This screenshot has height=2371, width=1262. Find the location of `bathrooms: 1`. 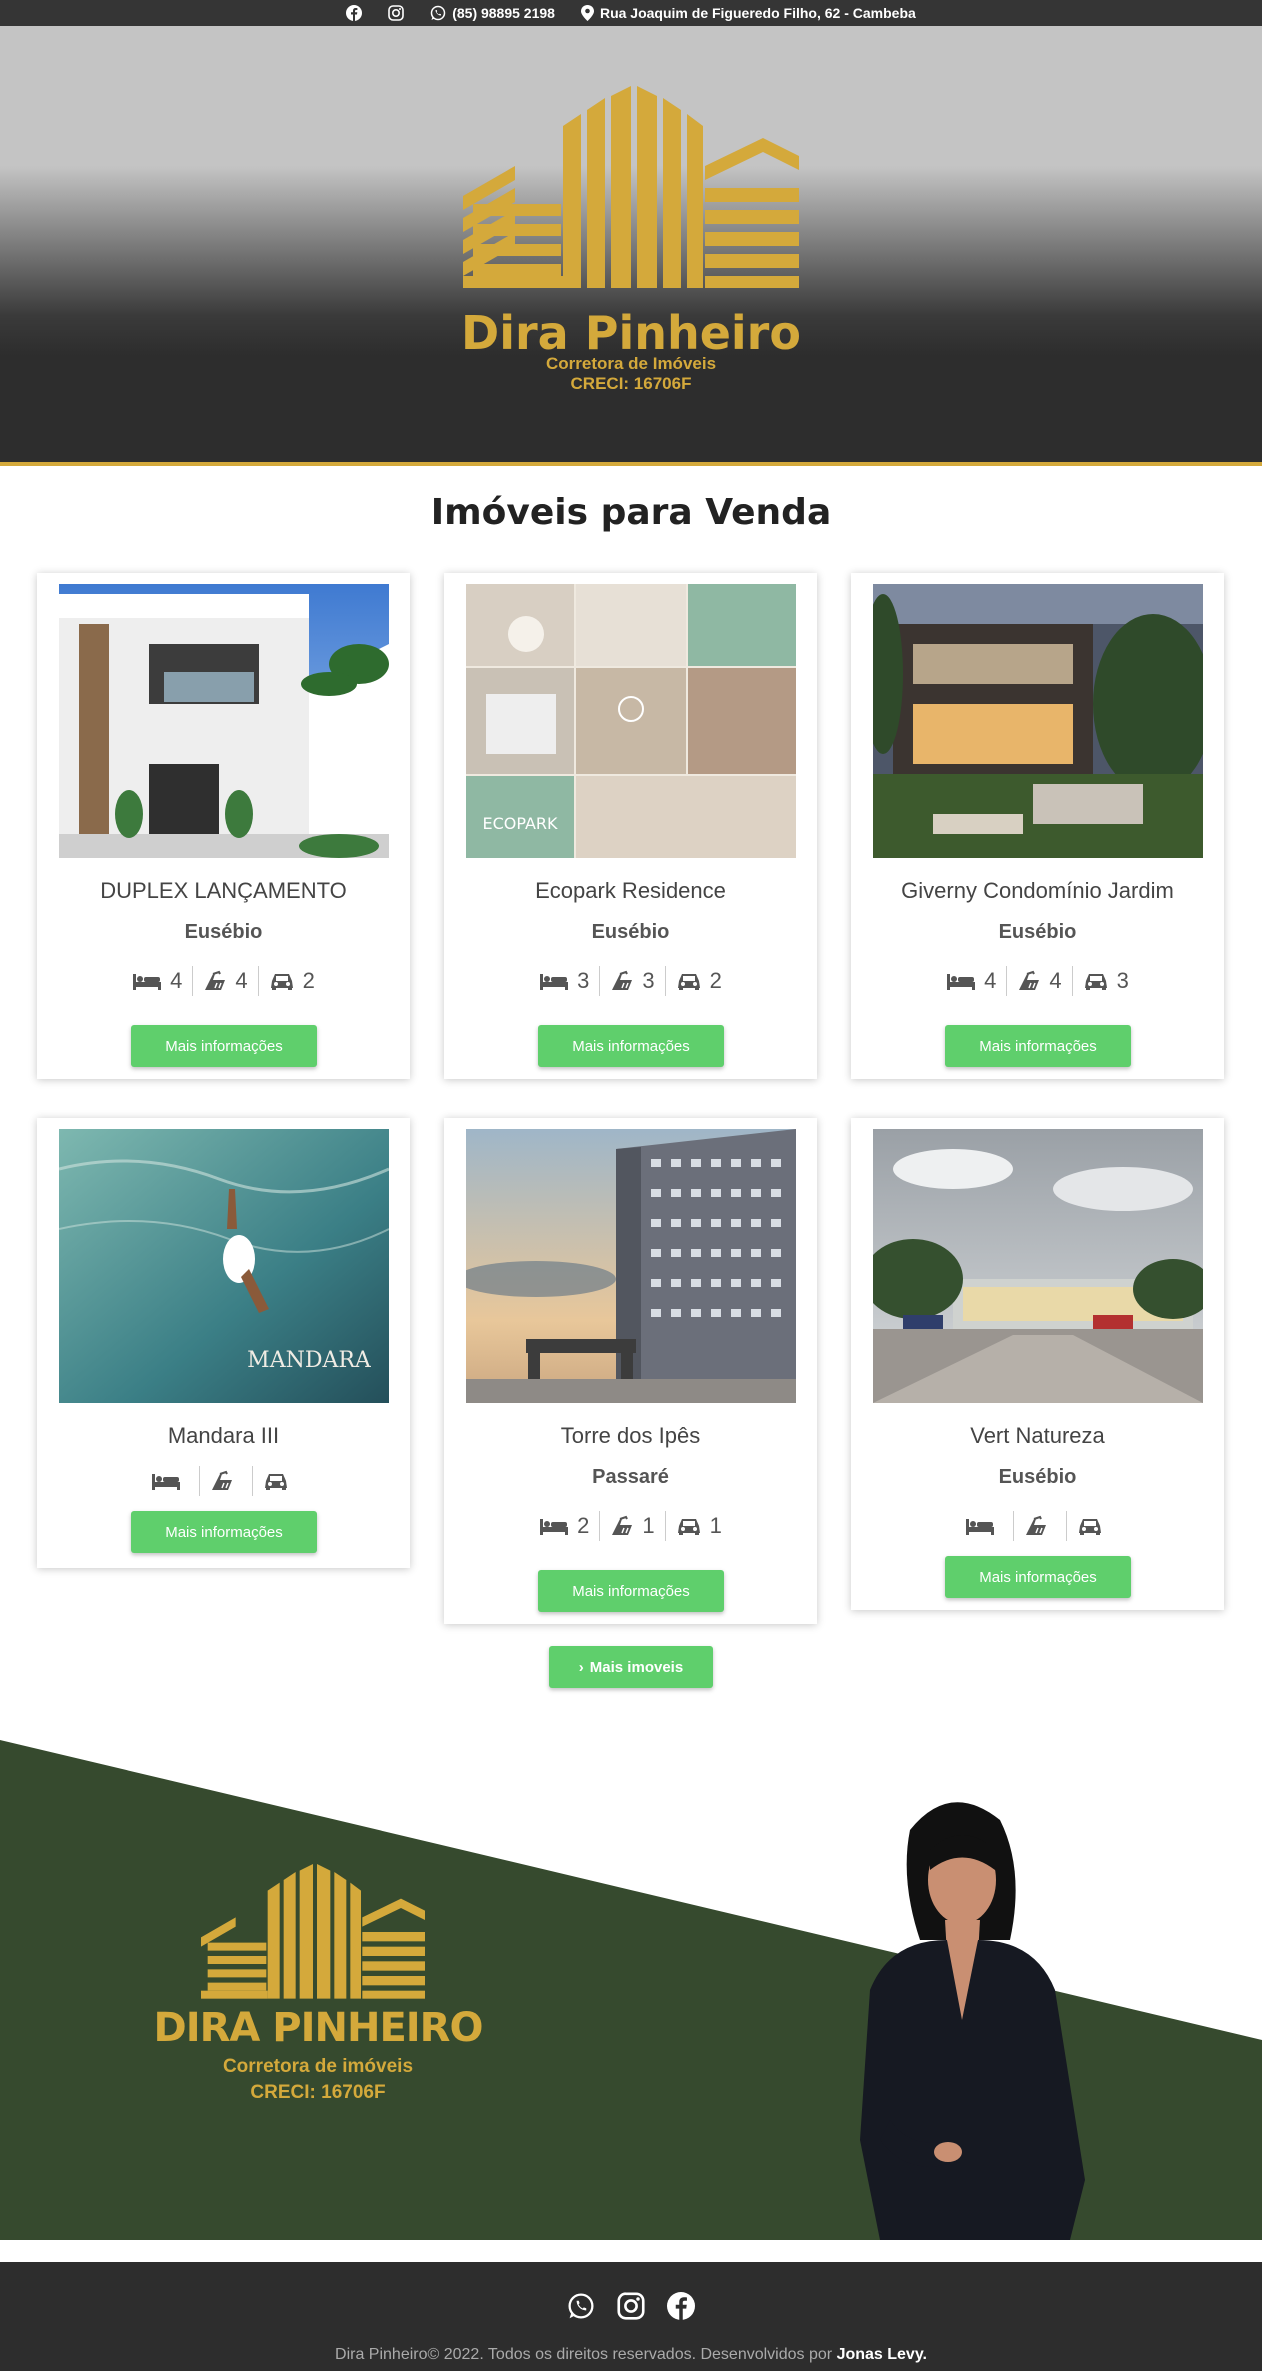

bathrooms: 1 is located at coordinates (633, 1526).